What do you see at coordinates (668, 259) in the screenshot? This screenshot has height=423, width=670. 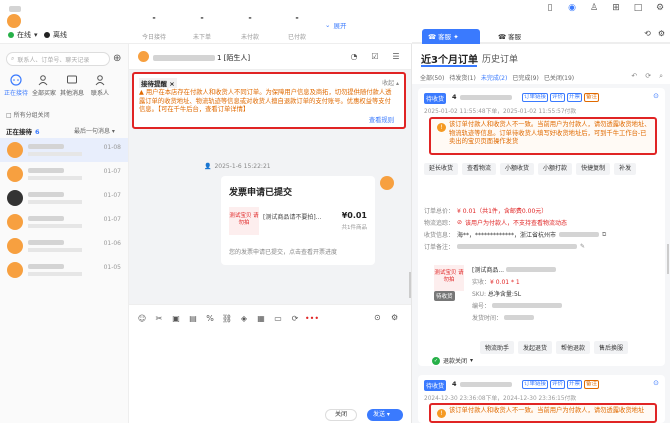 I see `scrollbar` at bounding box center [668, 259].